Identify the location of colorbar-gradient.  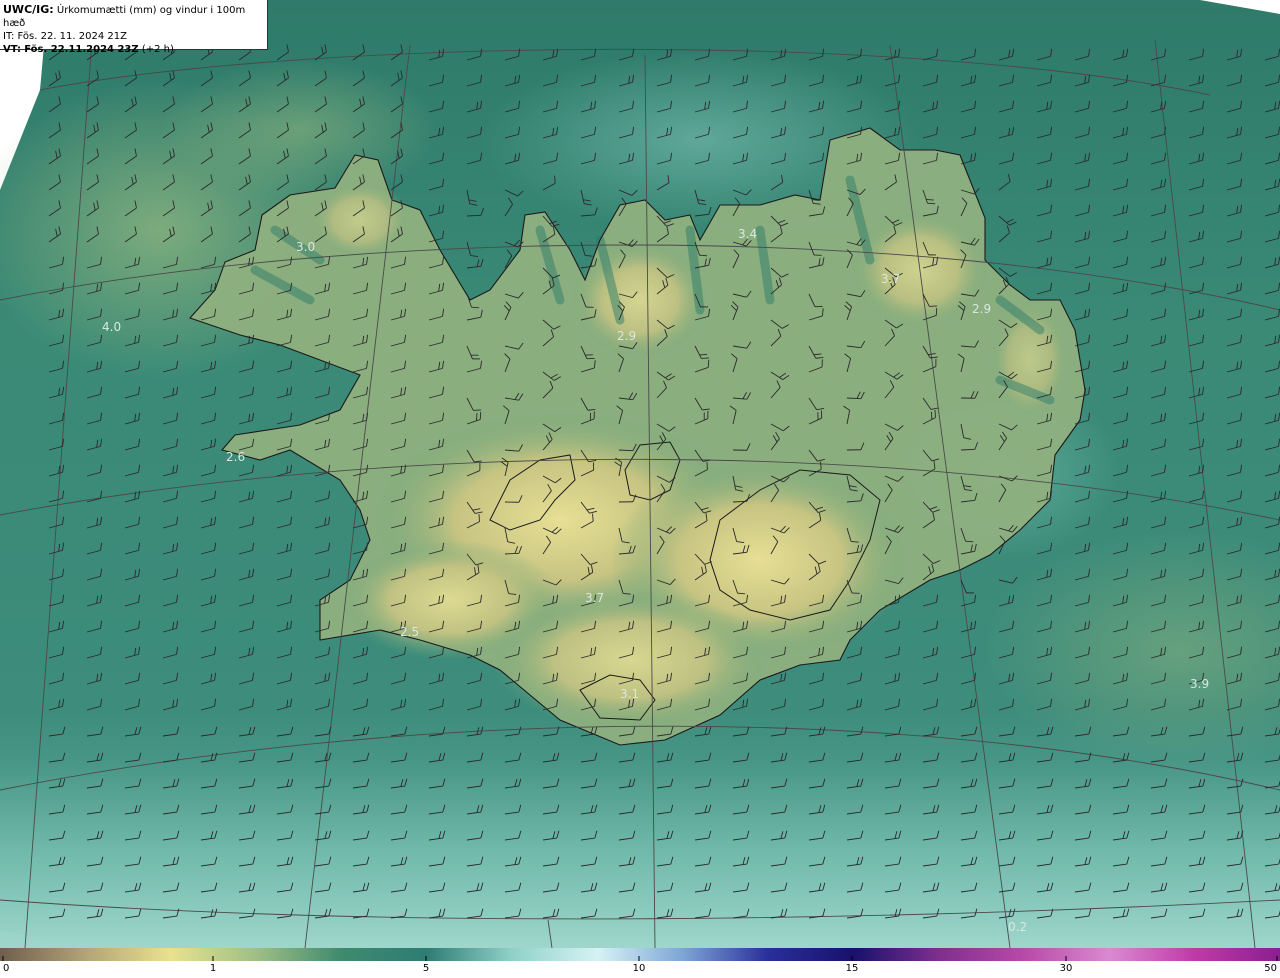
(640, 954).